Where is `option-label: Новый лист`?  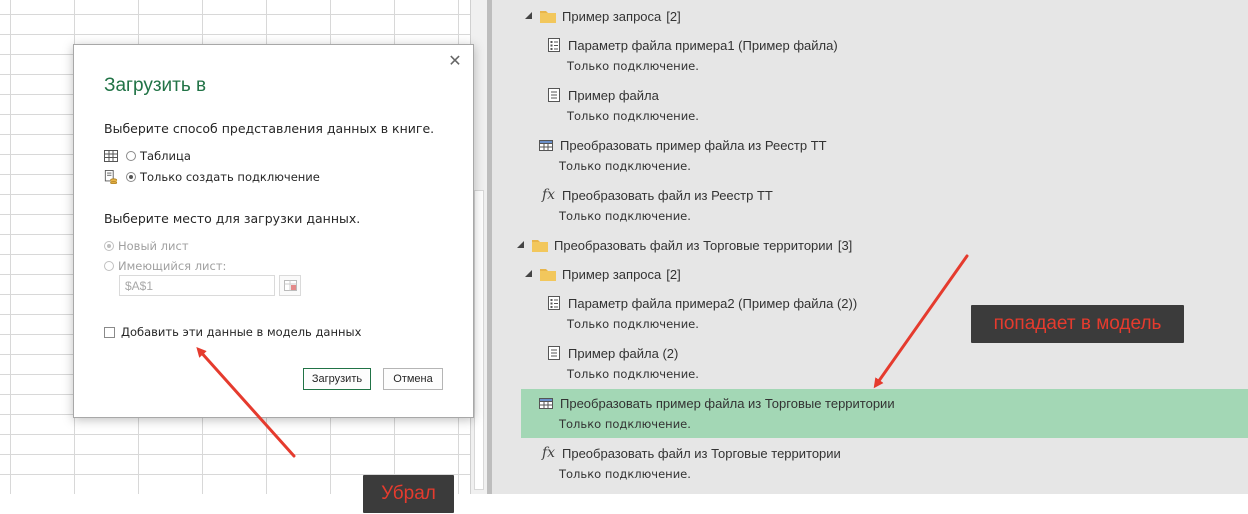
option-label: Новый лист is located at coordinates (153, 246).